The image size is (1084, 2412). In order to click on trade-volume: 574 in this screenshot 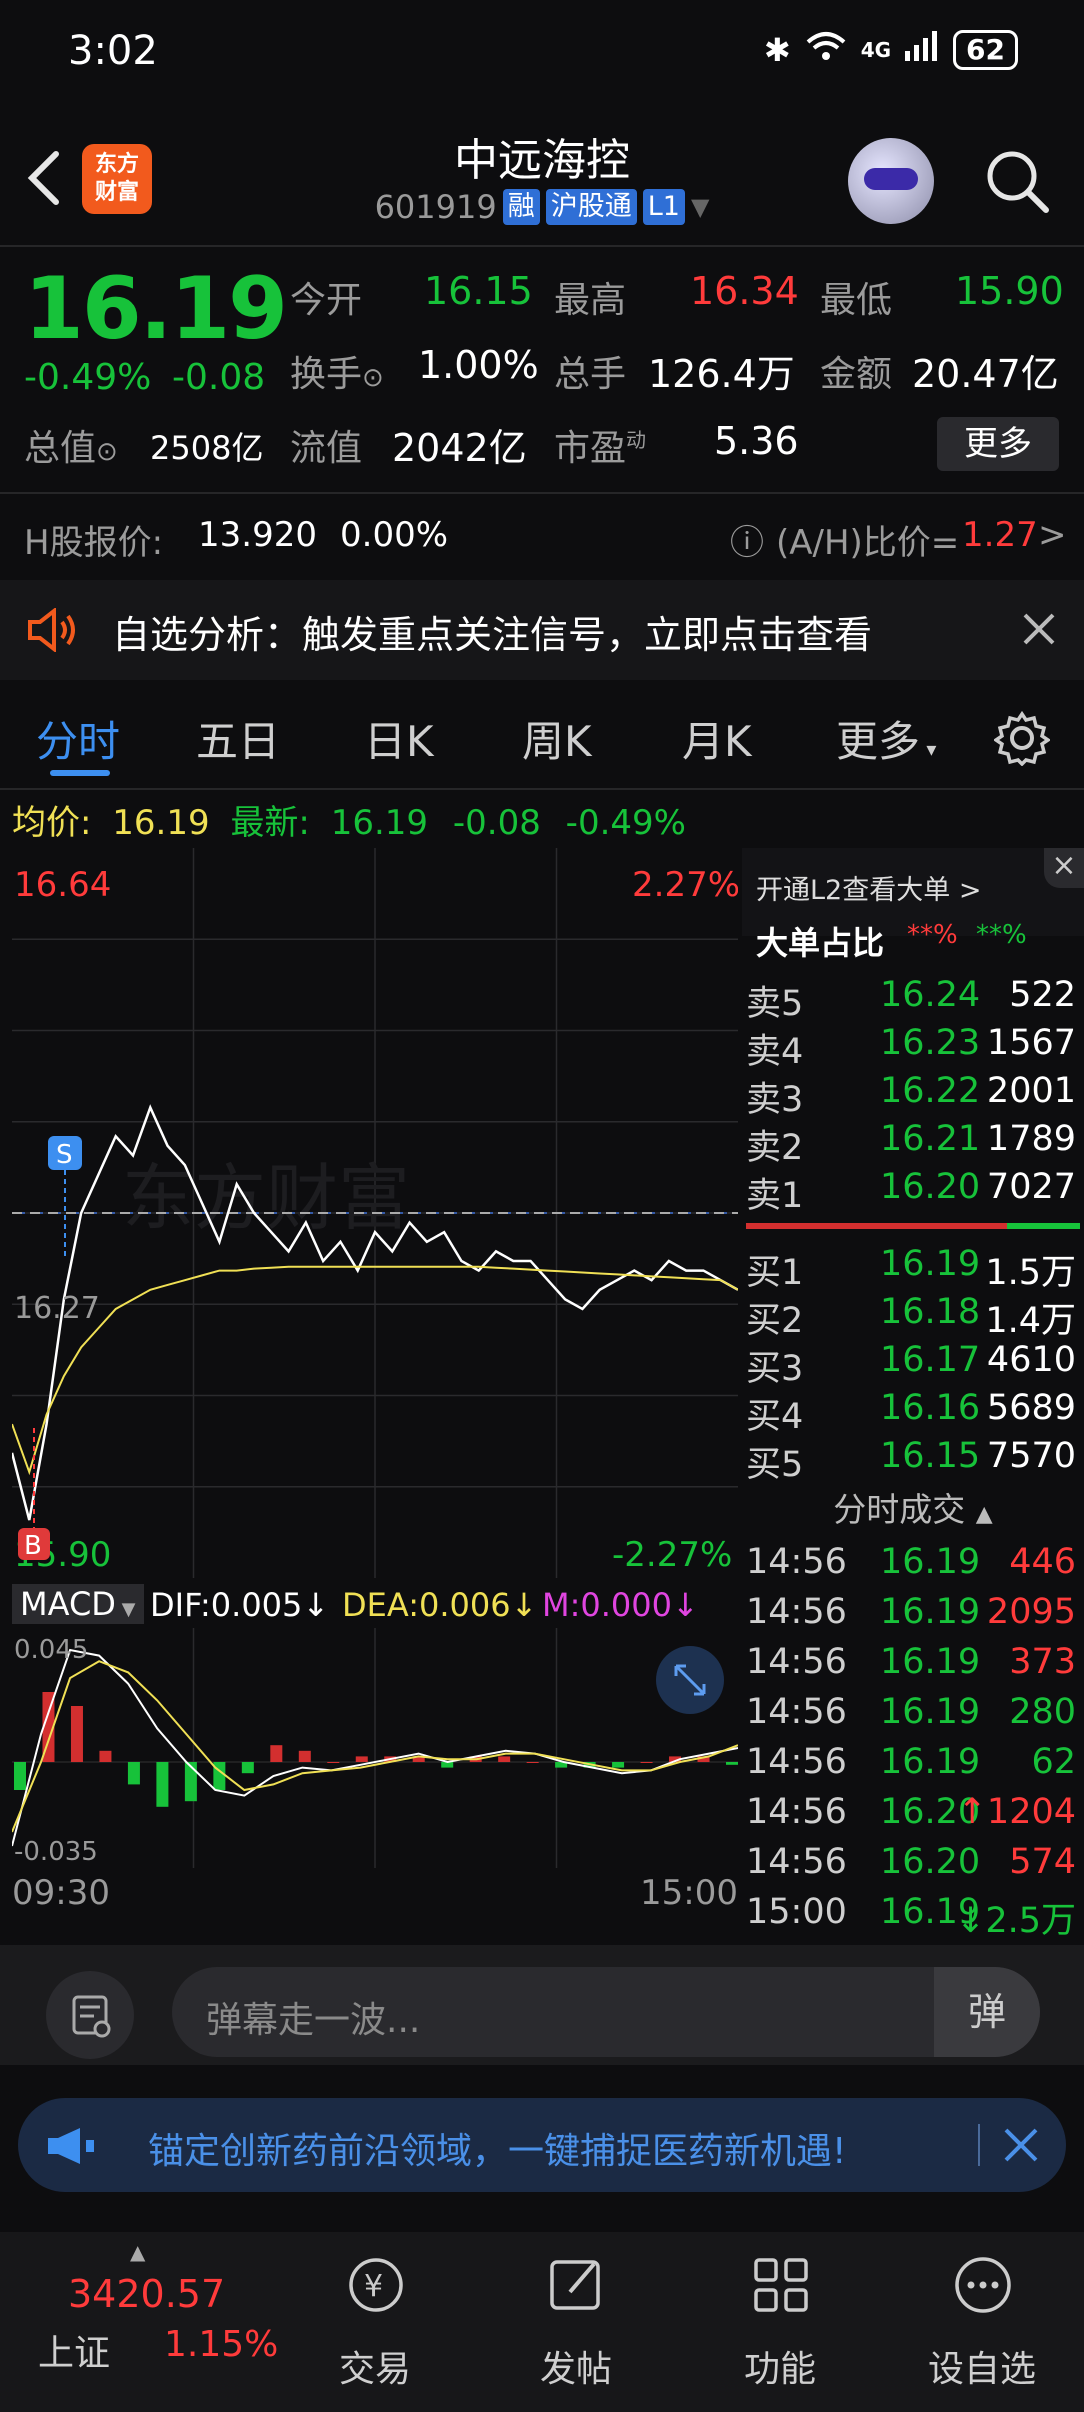, I will do `click(1042, 1862)`.